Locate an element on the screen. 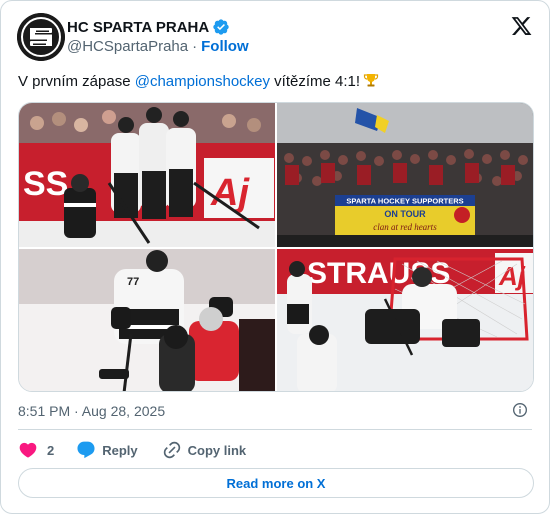  mention-link: @championshockey is located at coordinates (202, 81).